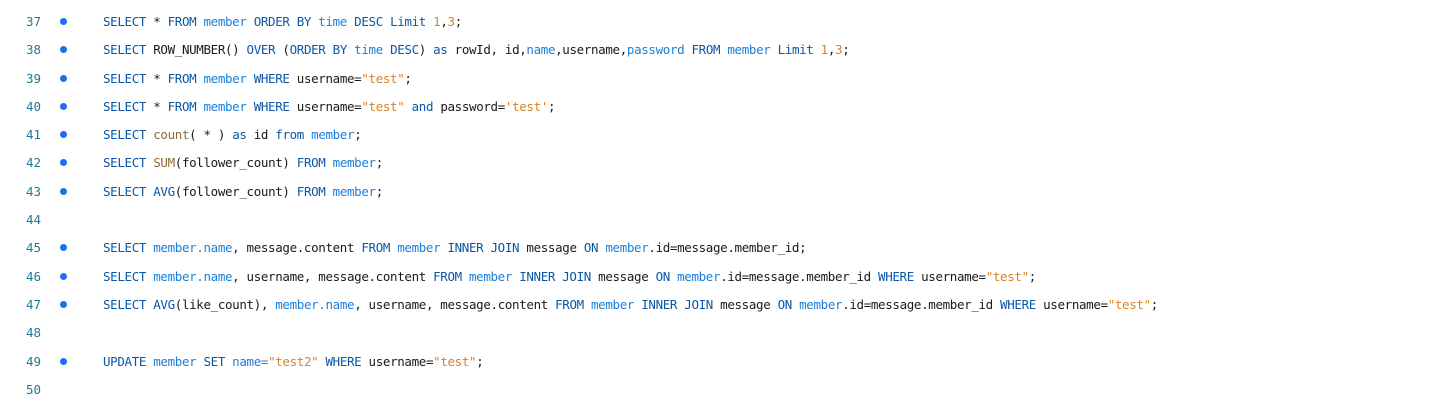 This screenshot has width=1456, height=406. What do you see at coordinates (164, 163) in the screenshot?
I see `code-token: SUM` at bounding box center [164, 163].